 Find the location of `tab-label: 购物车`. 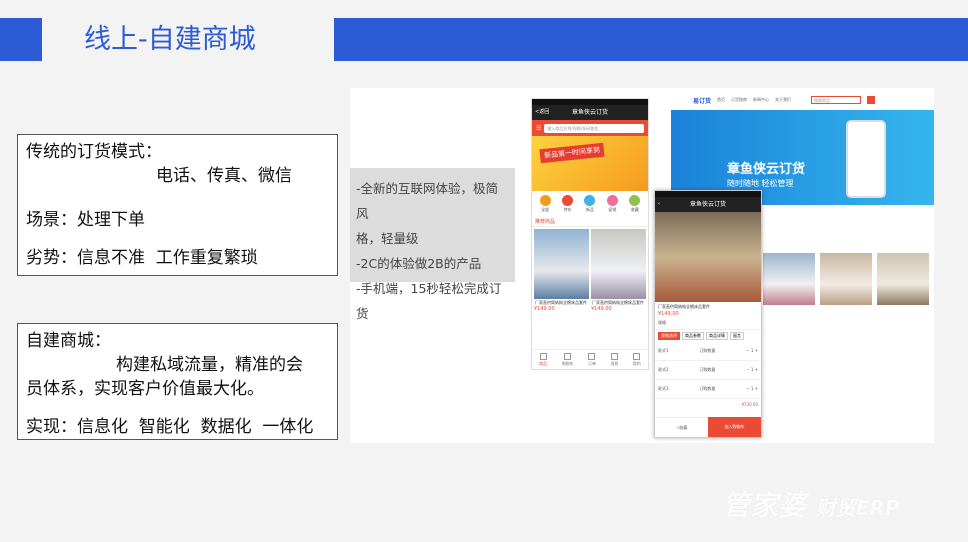

tab-label: 购物车 is located at coordinates (567, 363).